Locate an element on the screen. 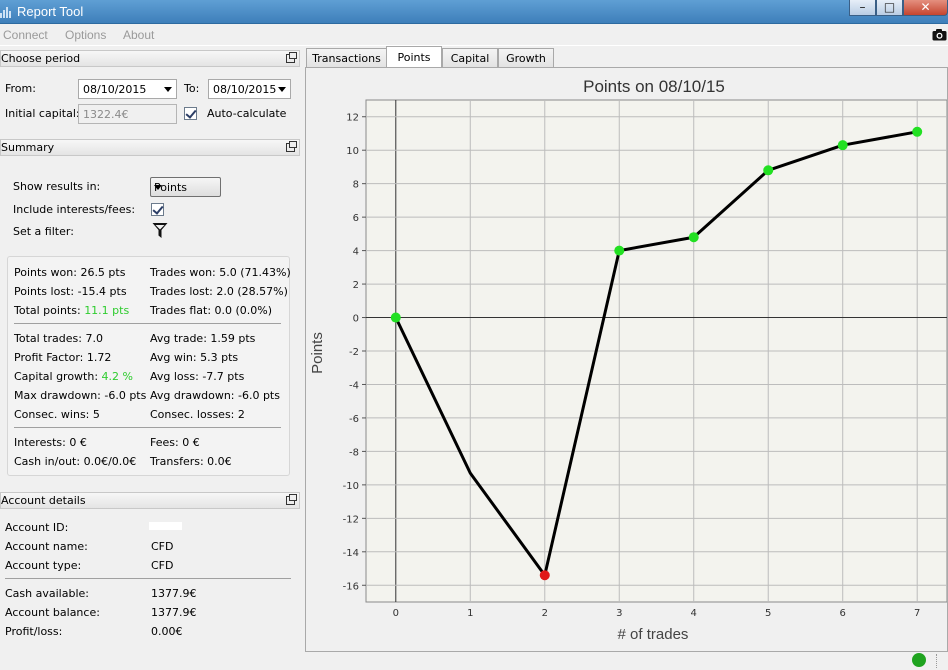  close-button: ✕ is located at coordinates (925, 8).